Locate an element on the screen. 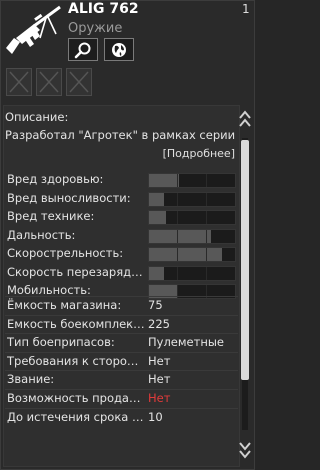 The height and width of the screenshot is (470, 320). inspect-button is located at coordinates (83, 49).